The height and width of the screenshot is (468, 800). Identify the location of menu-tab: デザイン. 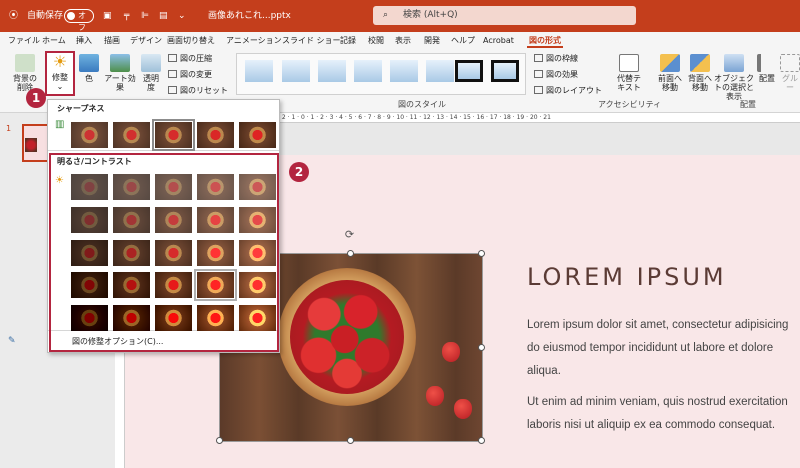
(146, 41).